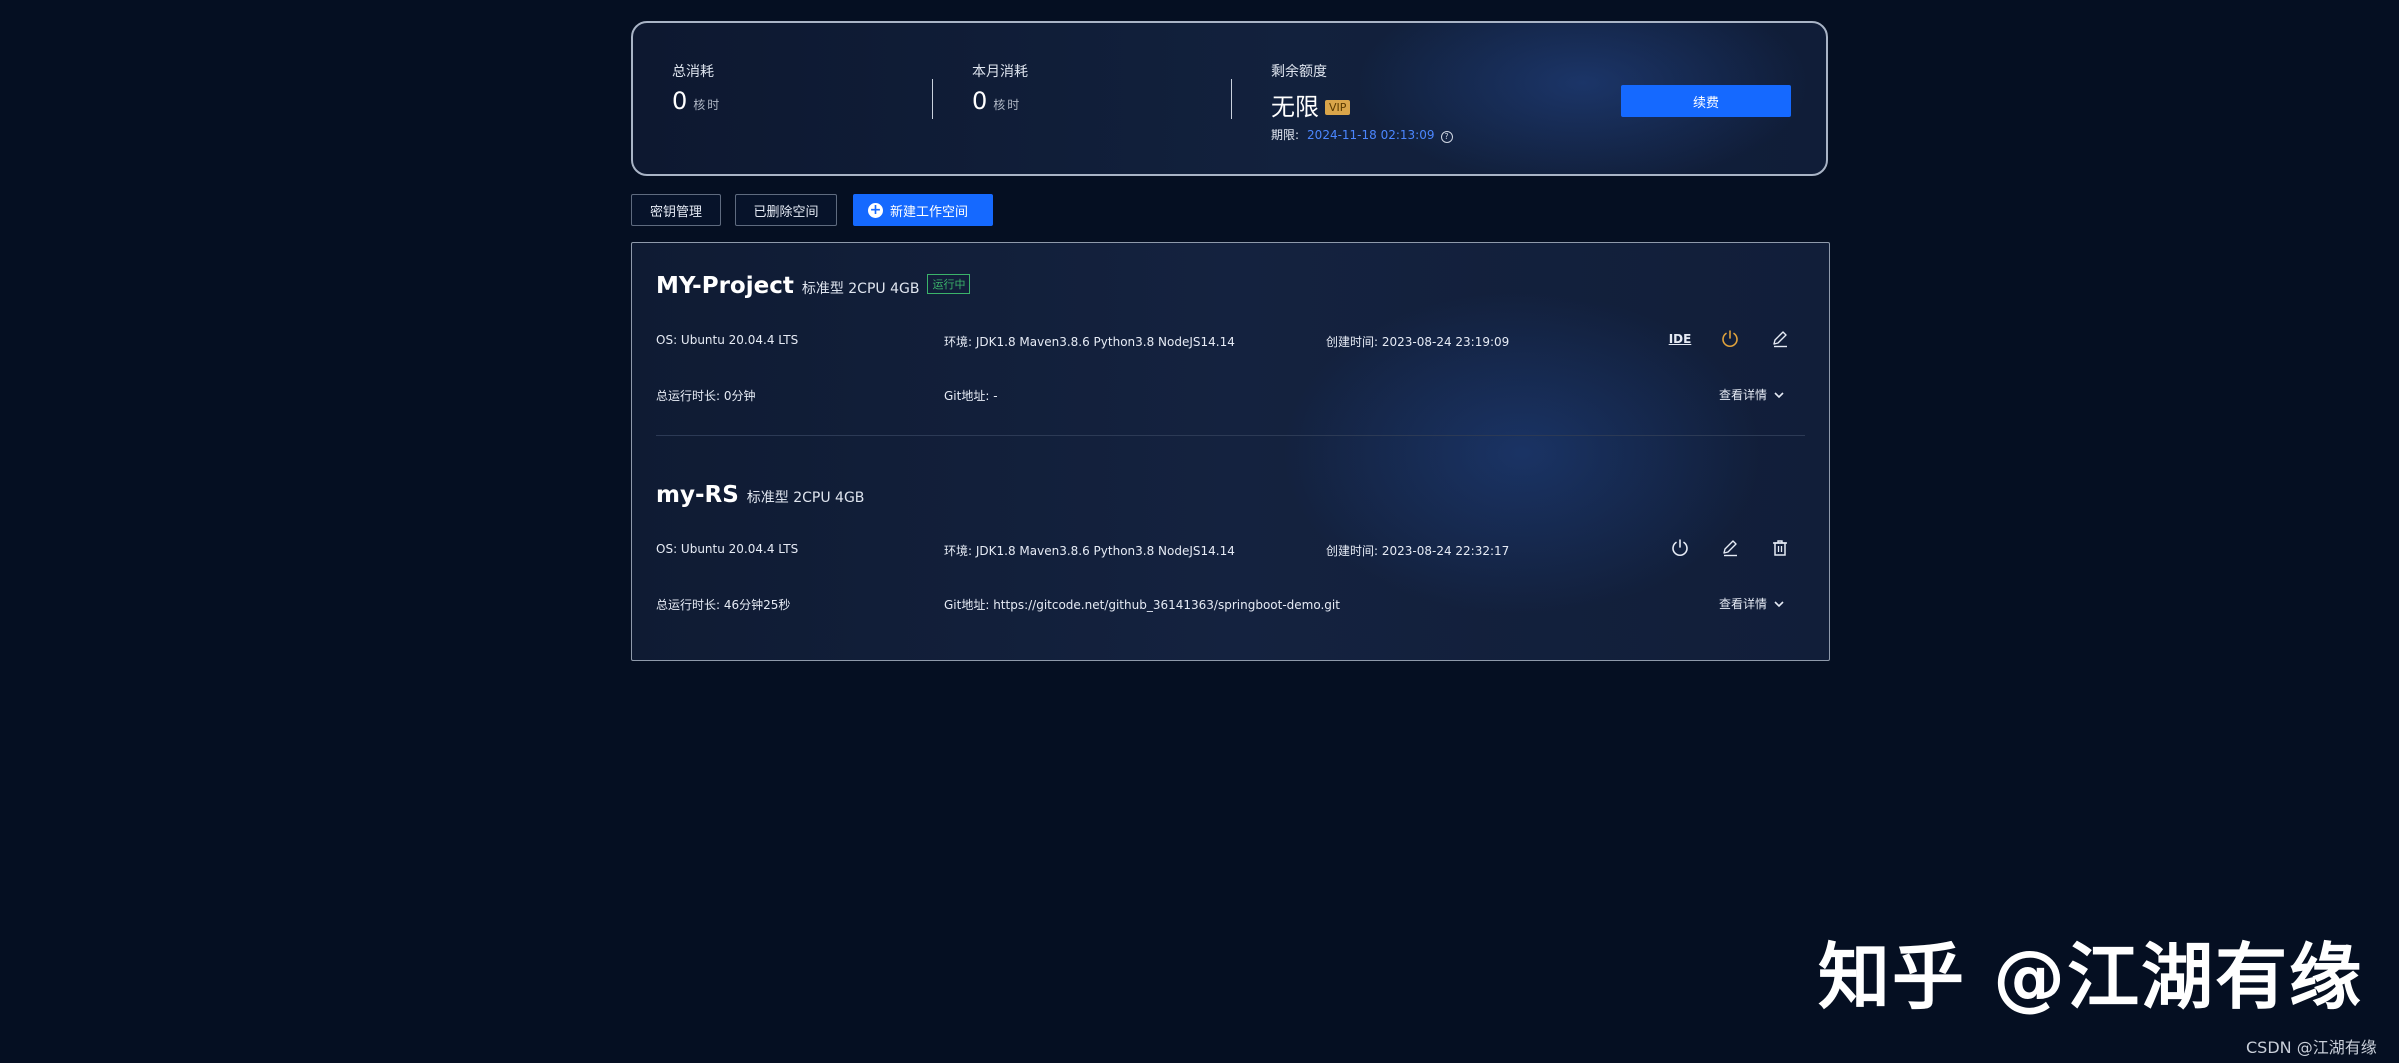 The width and height of the screenshot is (2399, 1063). I want to click on workspace-title-row: MY-Project 标准型 2CPU 4GB 运行中, so click(813, 286).